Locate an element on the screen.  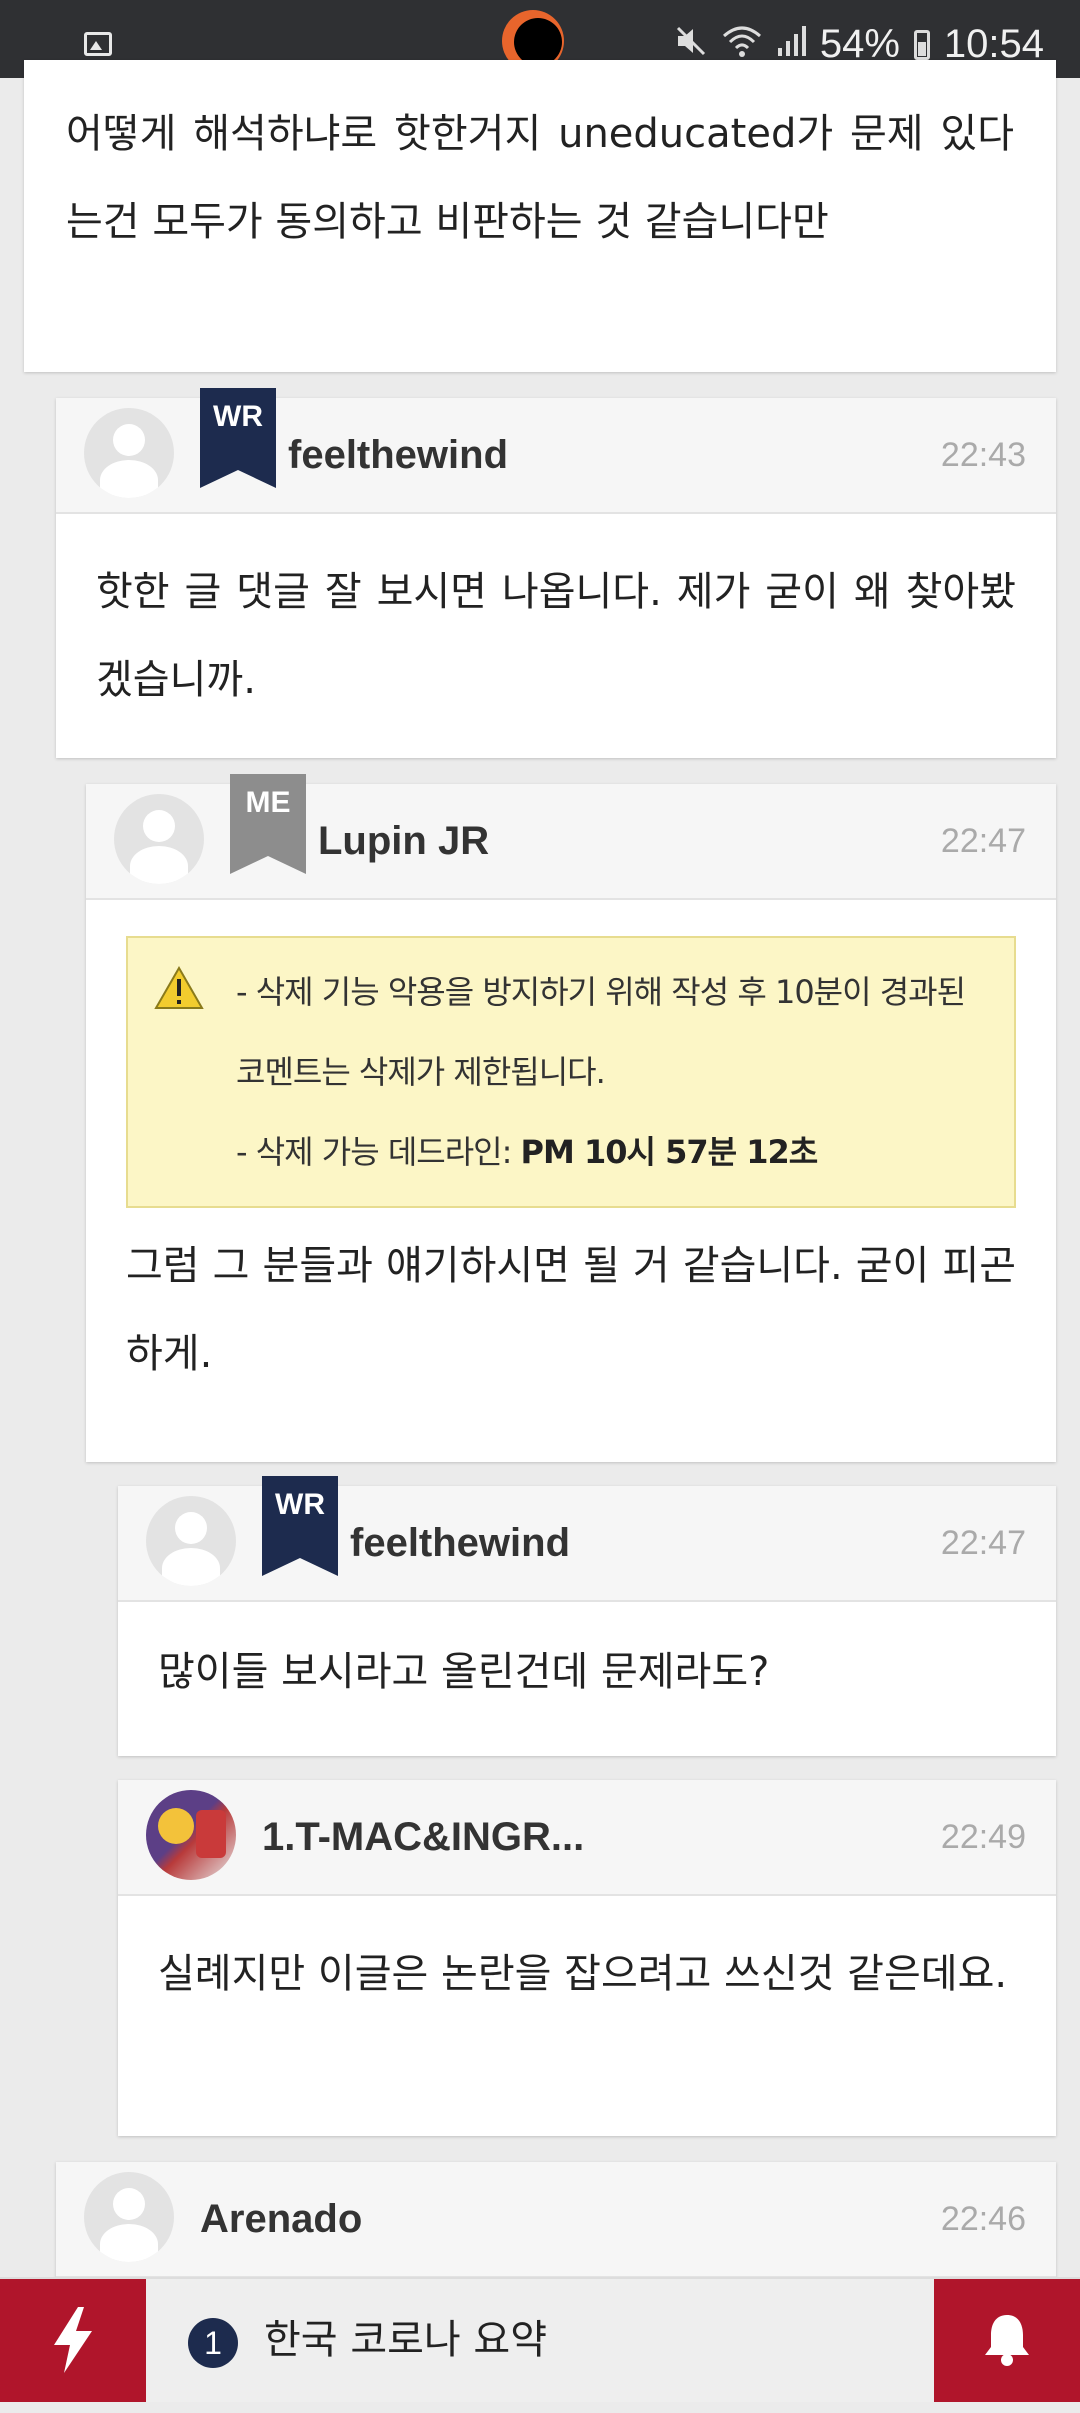
comment-header: WR feelthewind 22:43 is located at coordinates (556, 451).